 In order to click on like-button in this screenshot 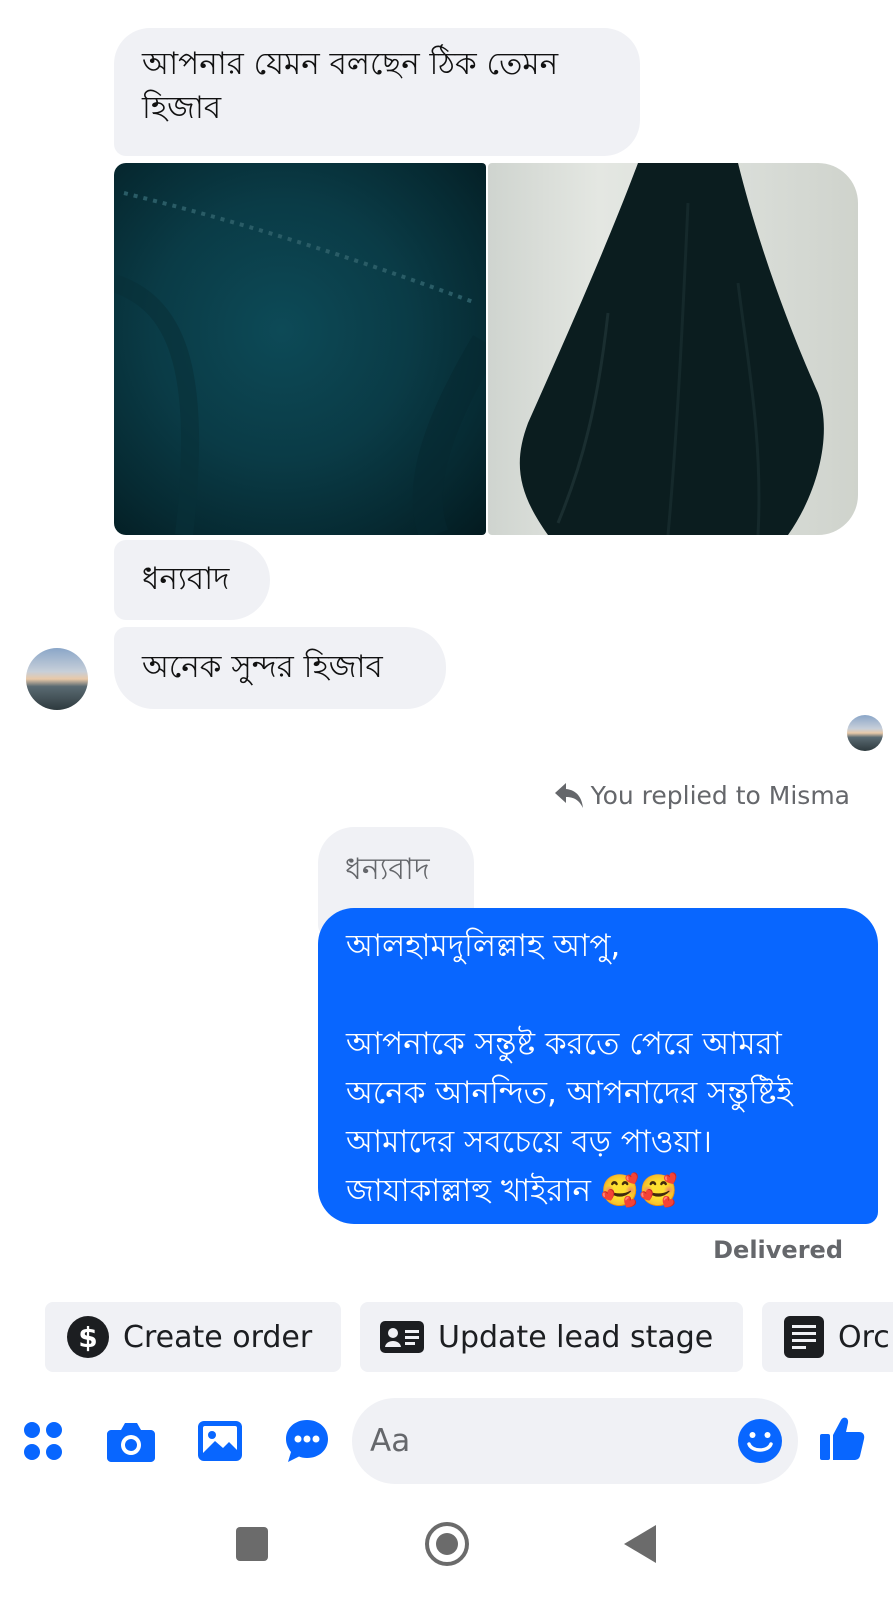, I will do `click(842, 1438)`.